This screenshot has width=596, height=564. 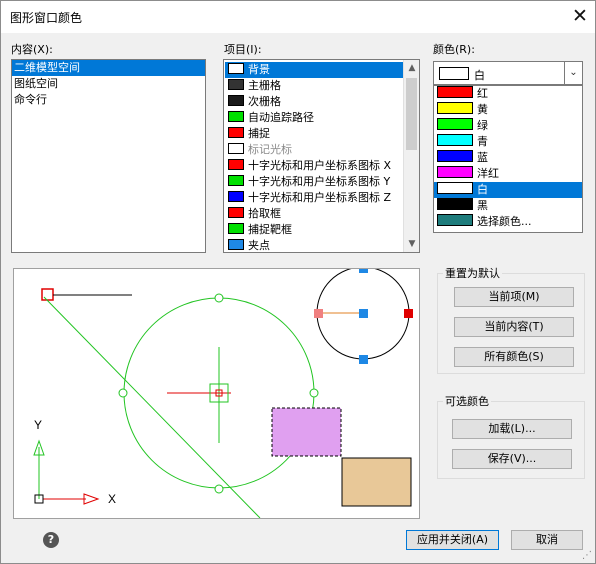 I want to click on scroll-down-icon: ▼, so click(x=411, y=244).